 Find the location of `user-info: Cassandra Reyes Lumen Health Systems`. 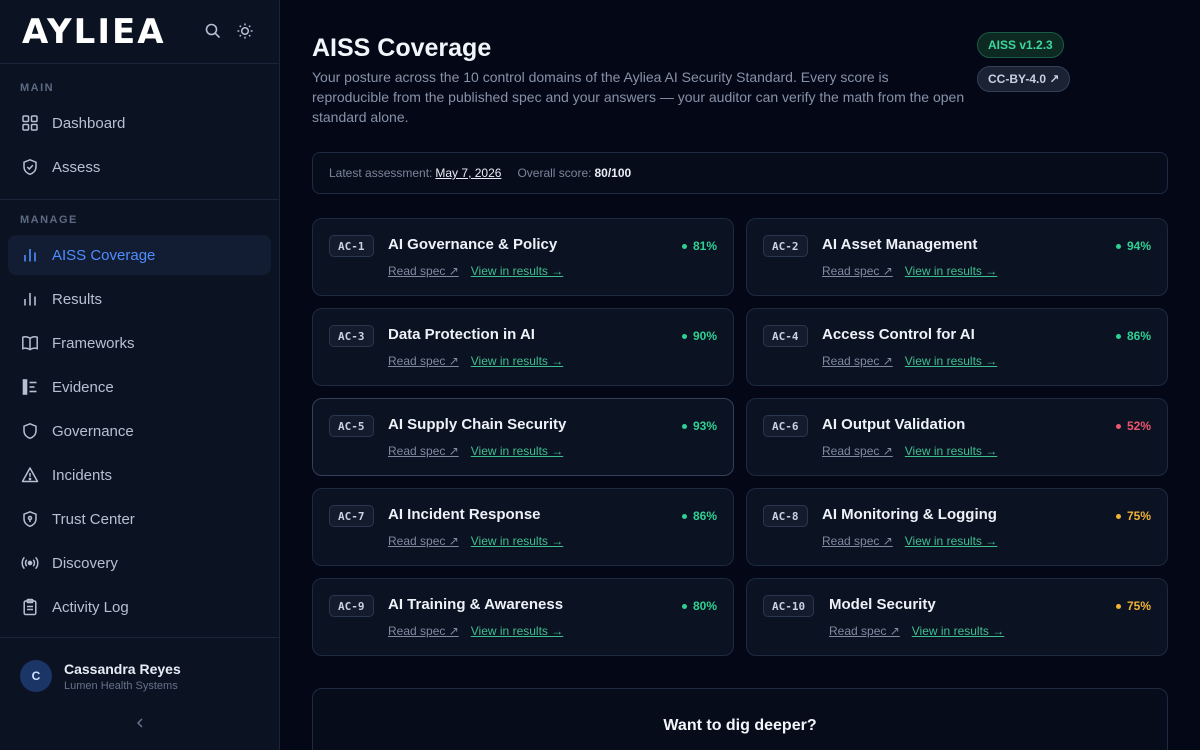

user-info: Cassandra Reyes Lumen Health Systems is located at coordinates (122, 676).